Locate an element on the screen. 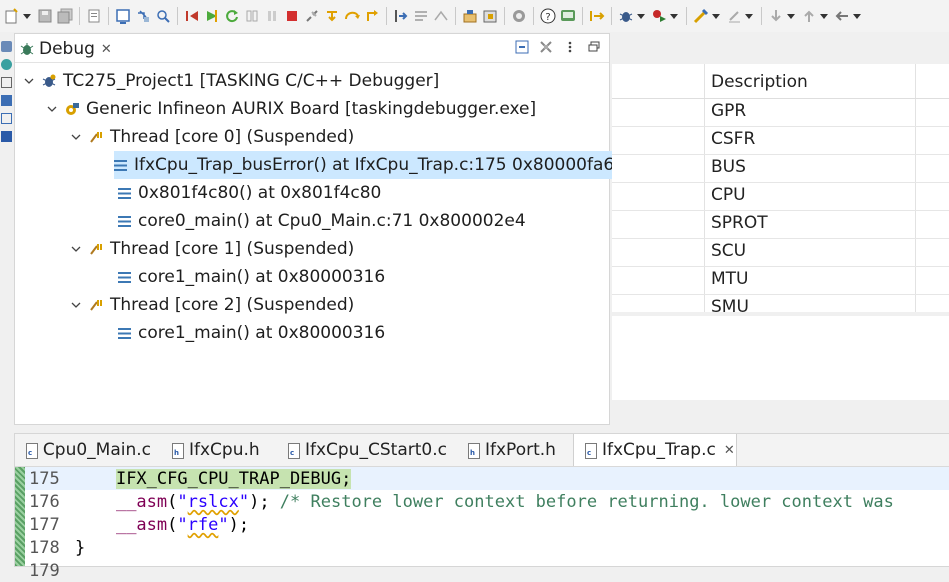 Image resolution: width=949 pixels, height=582 pixels. help-icon: ? is located at coordinates (548, 16).